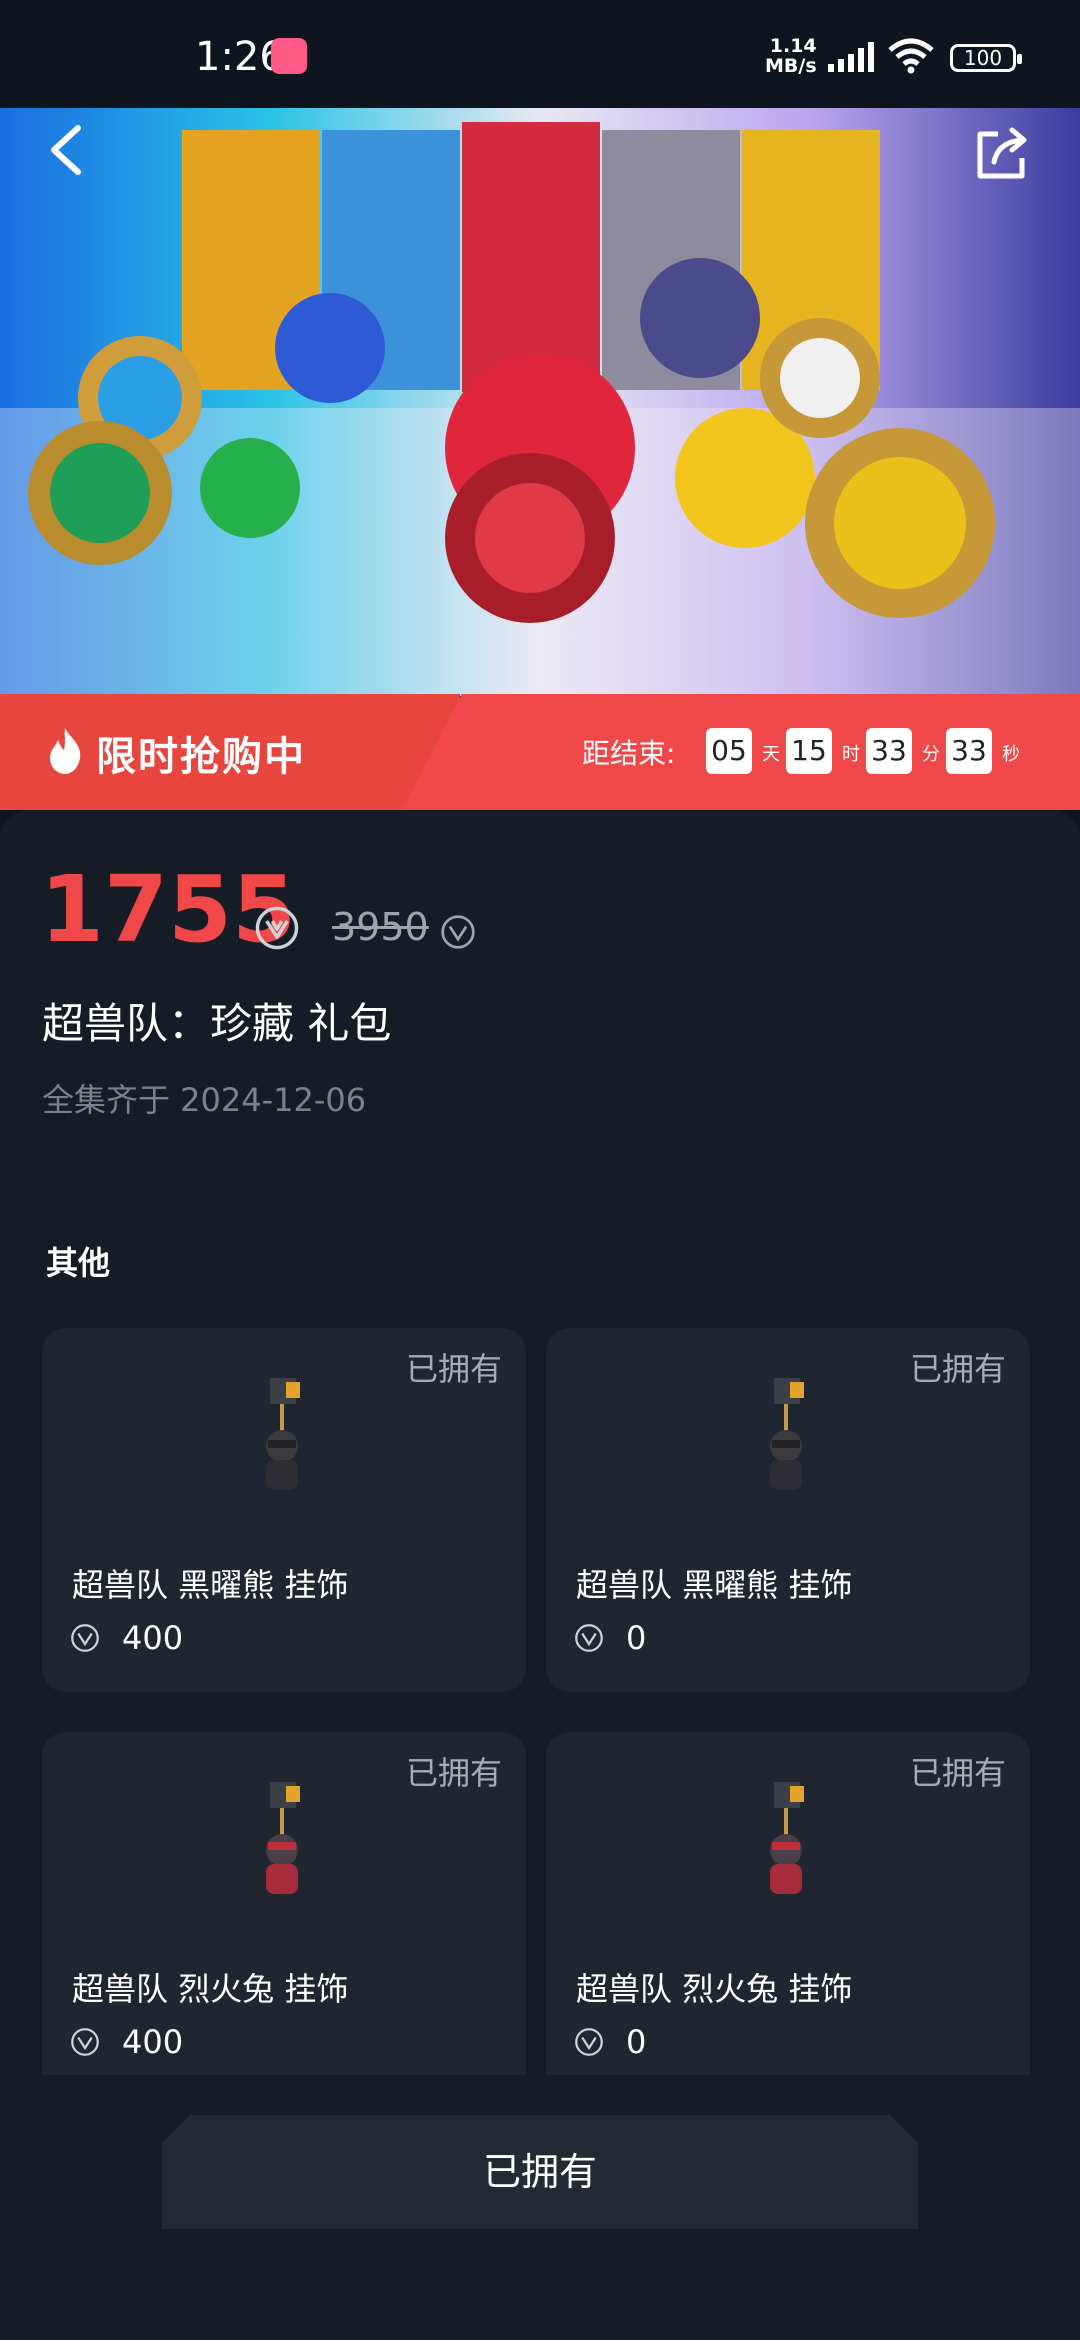 The height and width of the screenshot is (2340, 1080). Describe the element at coordinates (629, 753) in the screenshot. I see `countdown-label: 距结束:` at that location.